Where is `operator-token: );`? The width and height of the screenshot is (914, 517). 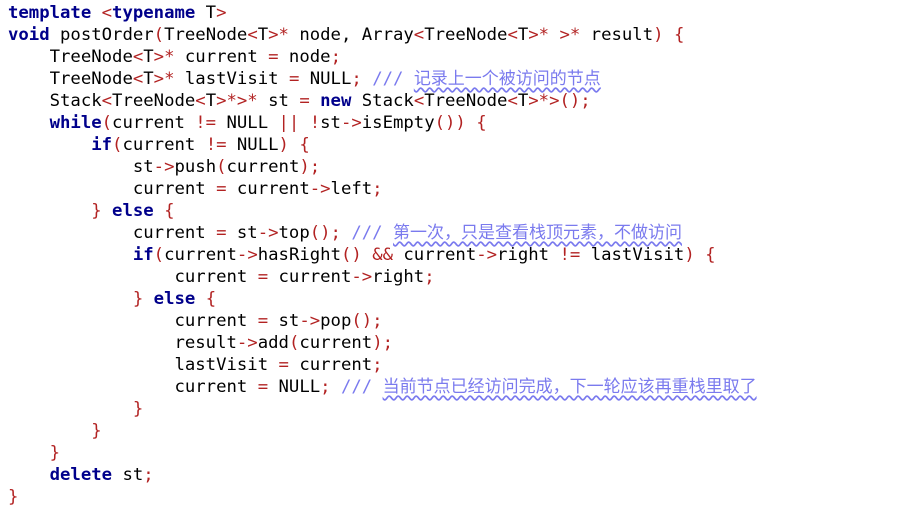 operator-token: ); is located at coordinates (310, 167).